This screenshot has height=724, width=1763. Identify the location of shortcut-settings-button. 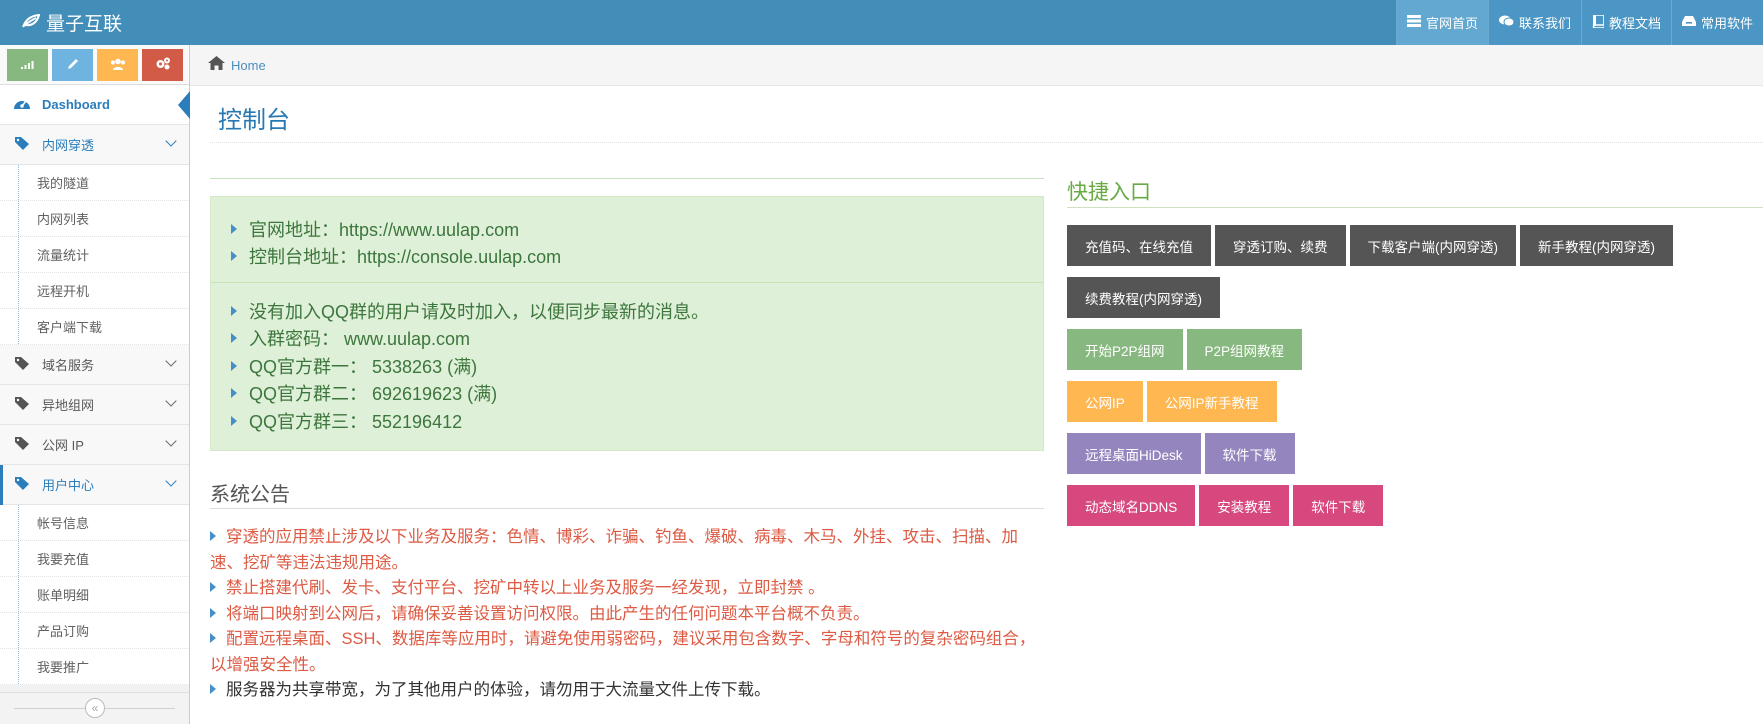
(162, 65).